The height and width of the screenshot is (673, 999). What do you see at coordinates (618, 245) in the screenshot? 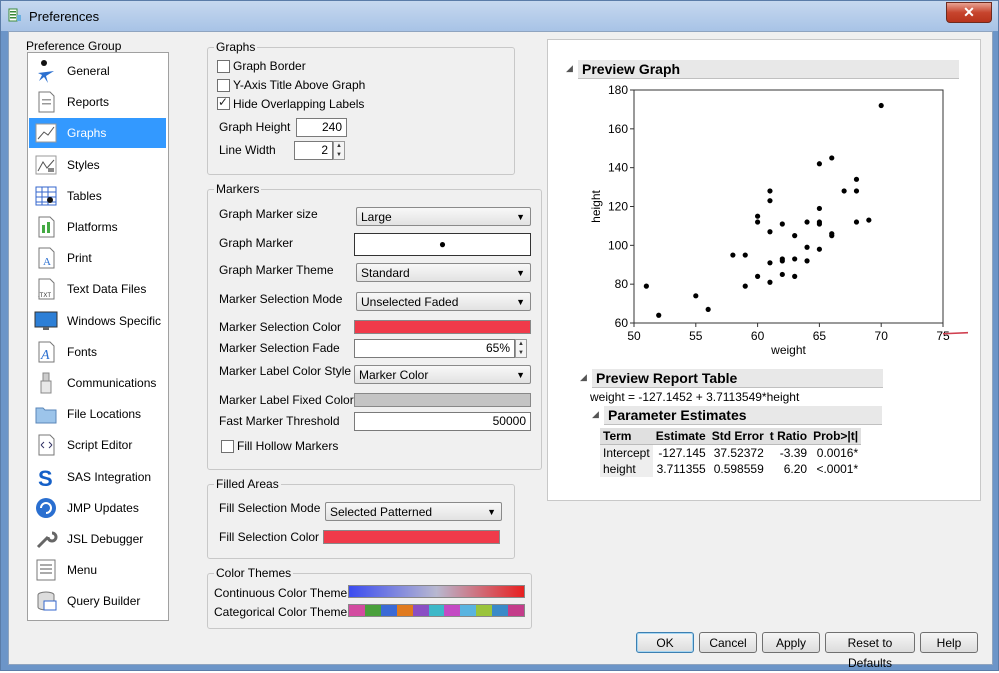
I see `y-tick-label: 100` at bounding box center [618, 245].